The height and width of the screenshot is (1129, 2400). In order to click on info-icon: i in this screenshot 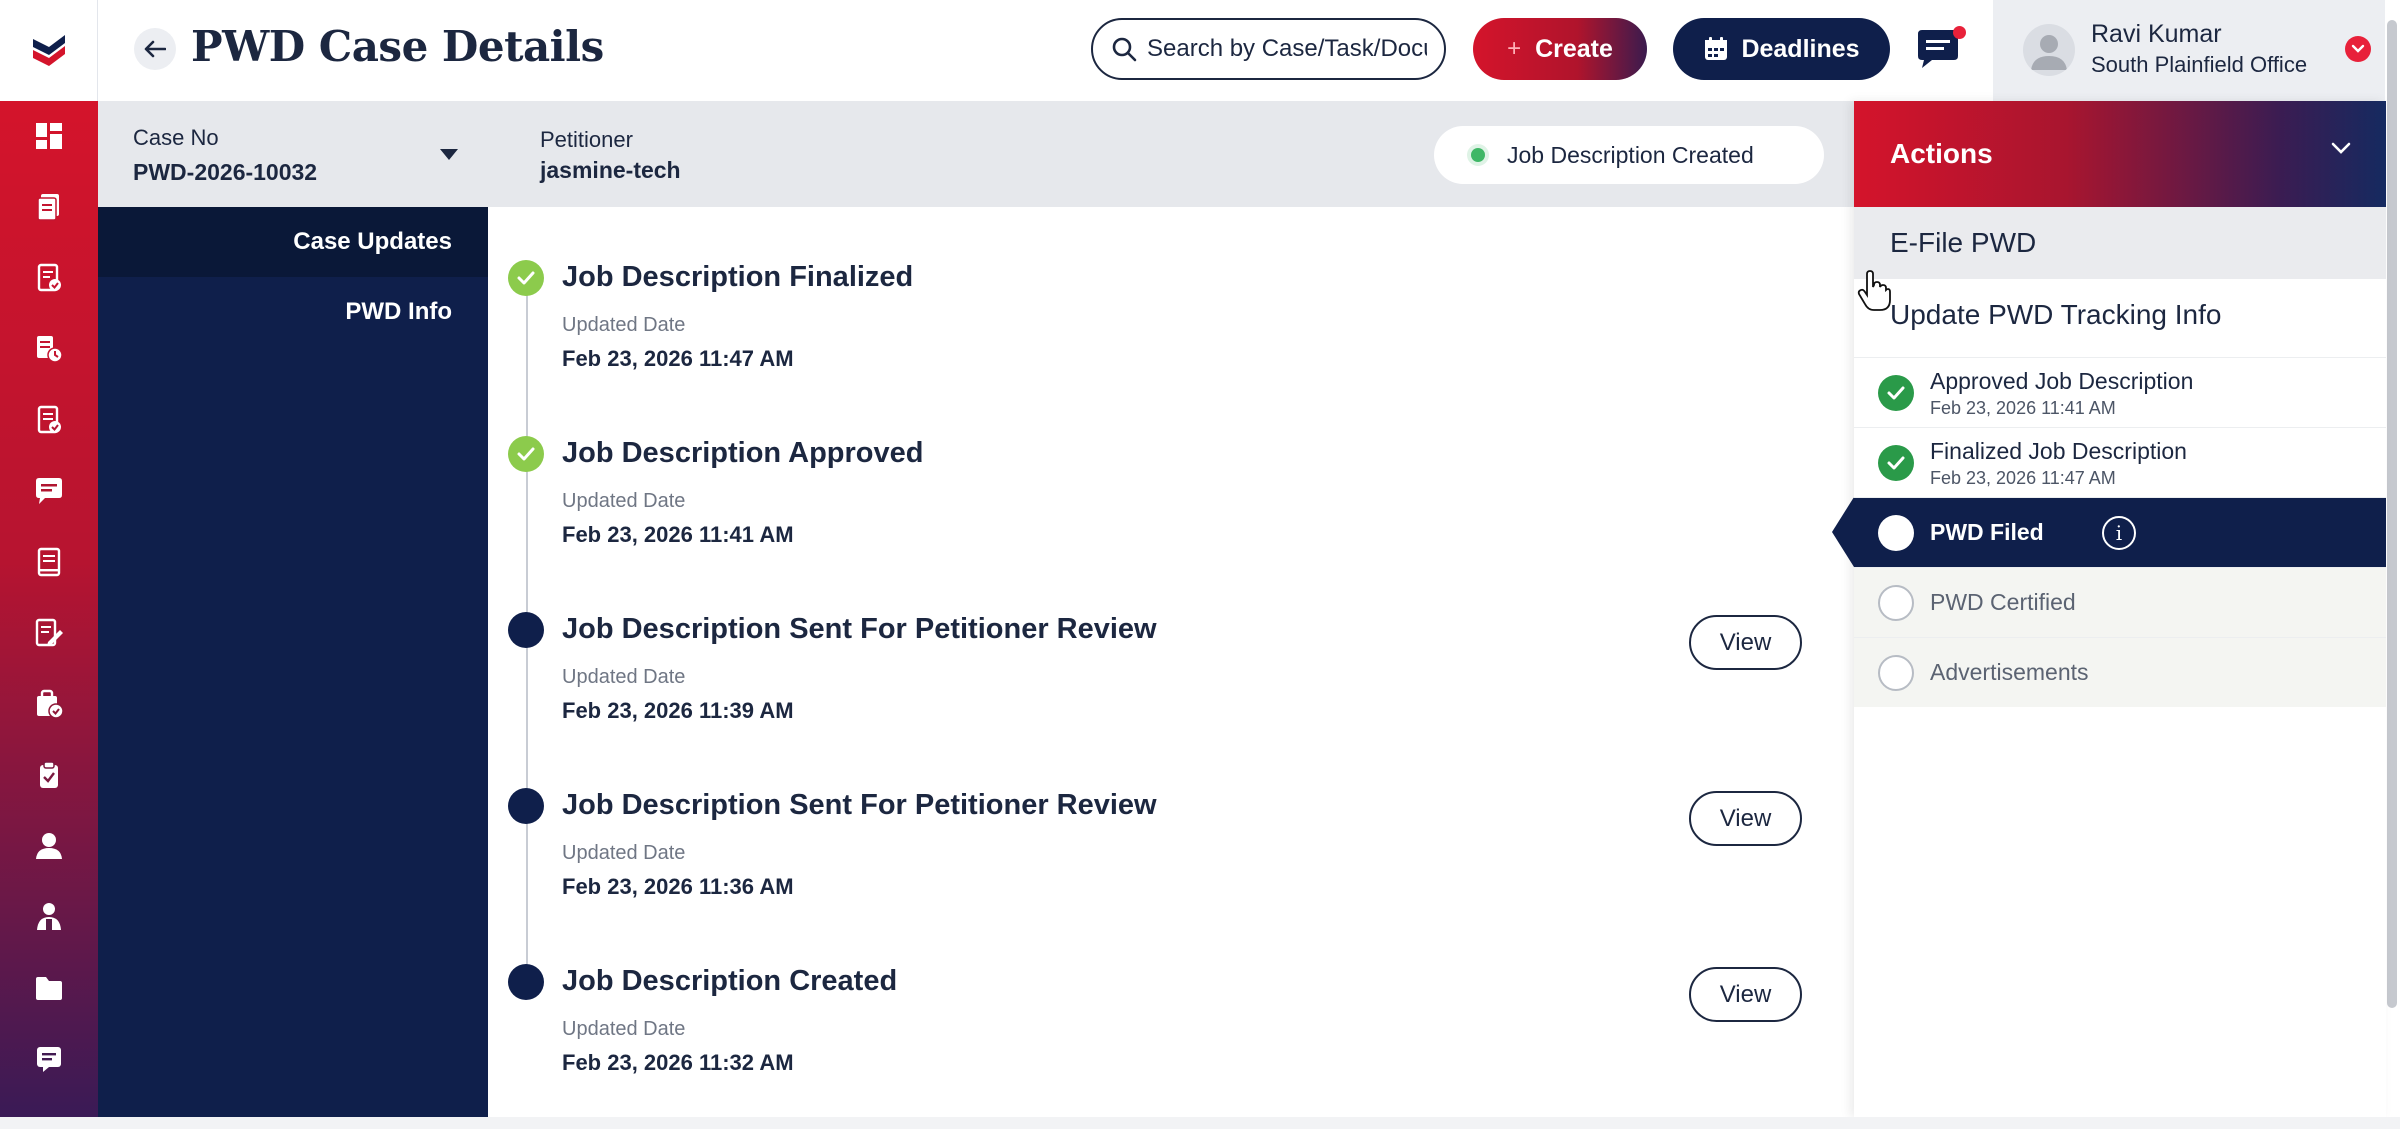, I will do `click(2119, 533)`.